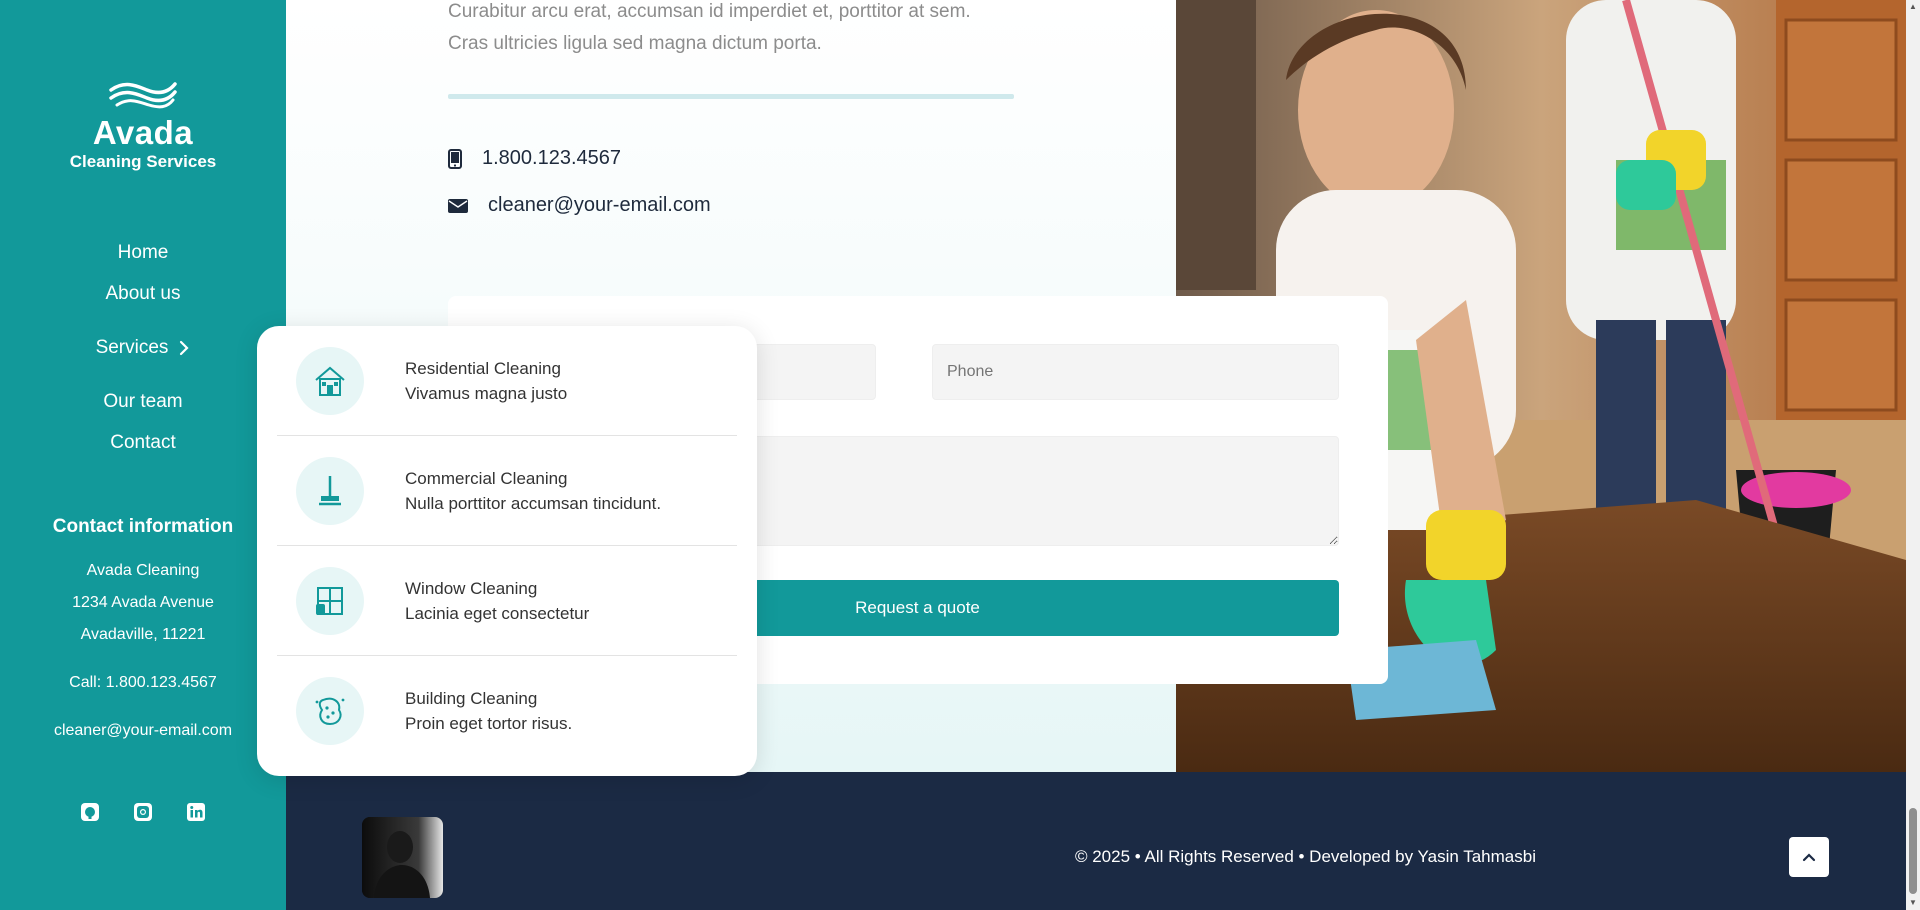  I want to click on social-links, so click(143, 812).